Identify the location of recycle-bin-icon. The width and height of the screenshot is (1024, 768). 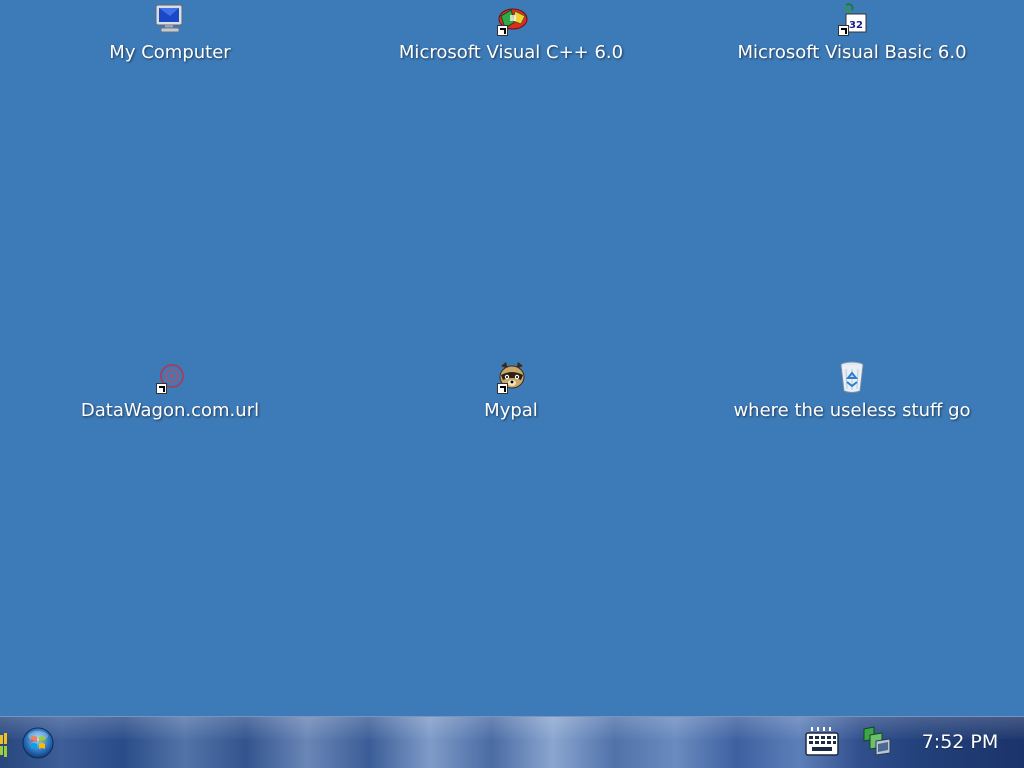
(852, 378).